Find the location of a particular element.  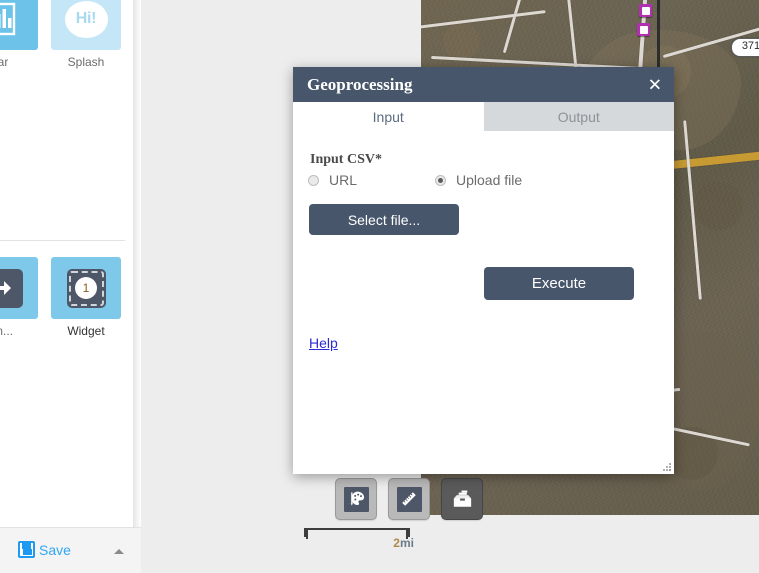

tab-output: Output is located at coordinates (578, 116).